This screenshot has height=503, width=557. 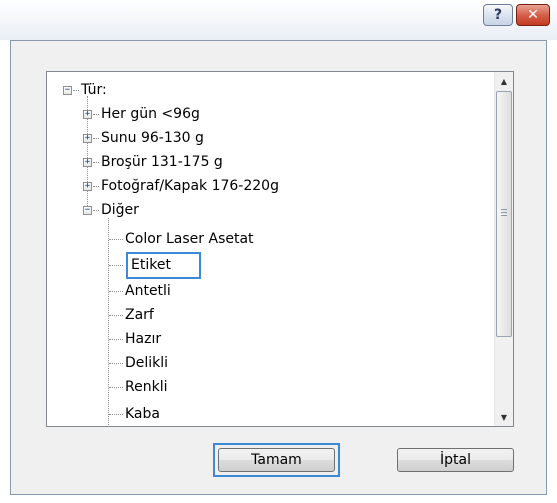 I want to click on close-icon: ✕, so click(x=533, y=15).